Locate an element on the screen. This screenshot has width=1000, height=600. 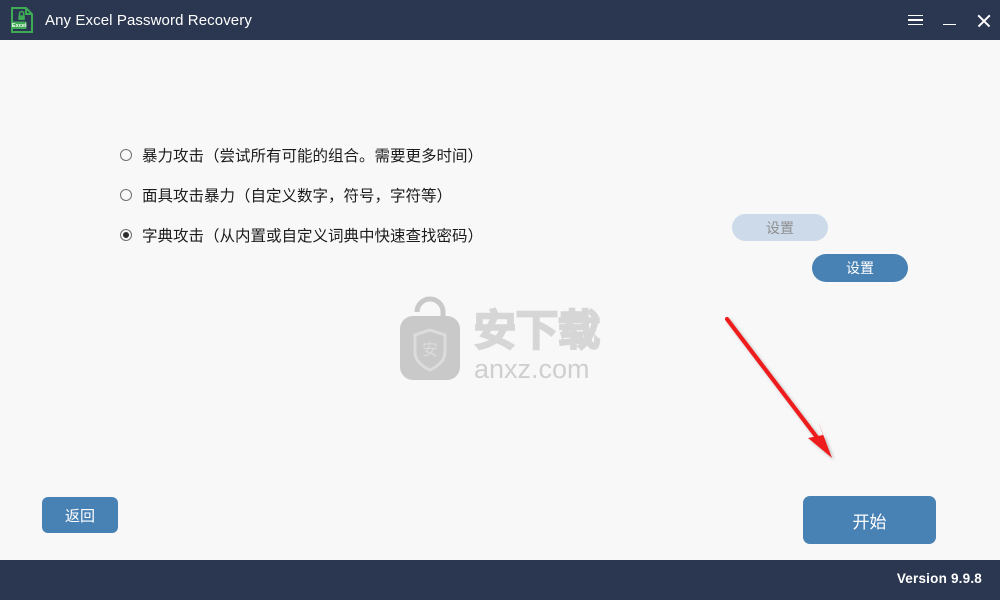
radio-label-mask-brute-force: 面具攻击暴力（自定义数字，符号，字符等） is located at coordinates (297, 196).